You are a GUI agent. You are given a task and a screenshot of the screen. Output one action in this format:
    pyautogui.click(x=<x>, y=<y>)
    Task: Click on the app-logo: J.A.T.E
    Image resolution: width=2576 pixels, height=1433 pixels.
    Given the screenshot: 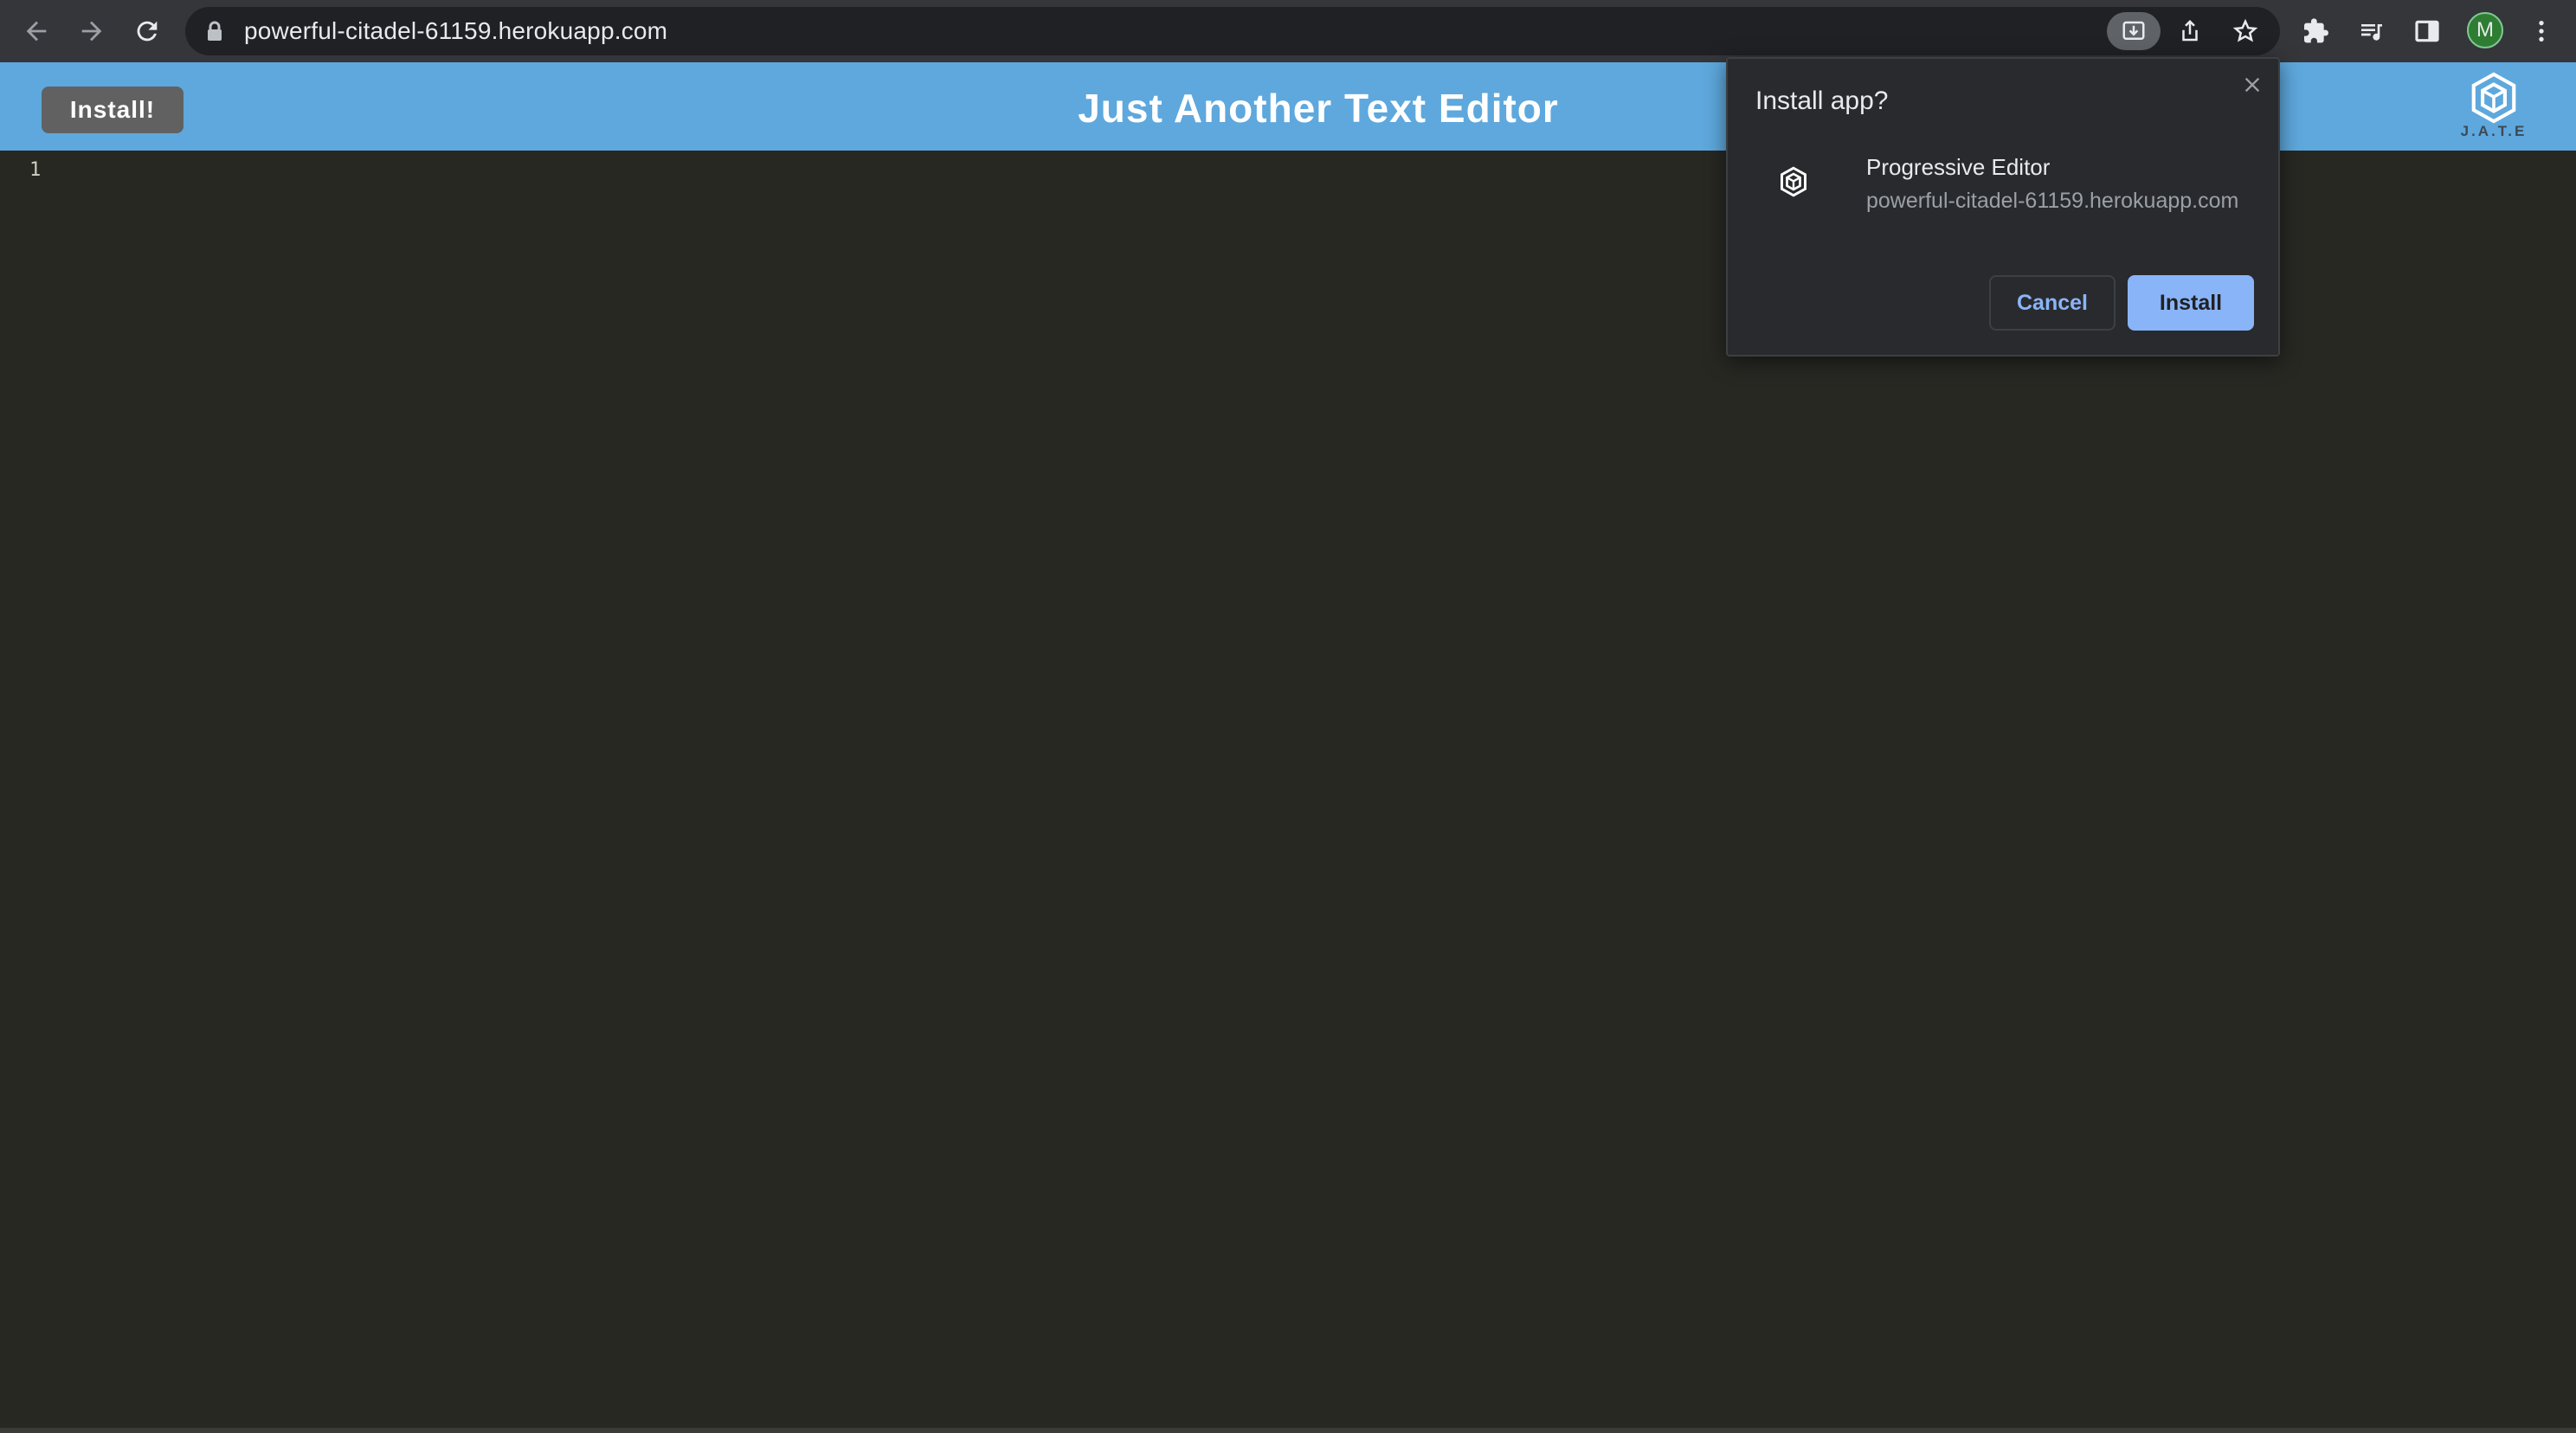 What is the action you would take?
    pyautogui.click(x=2494, y=110)
    